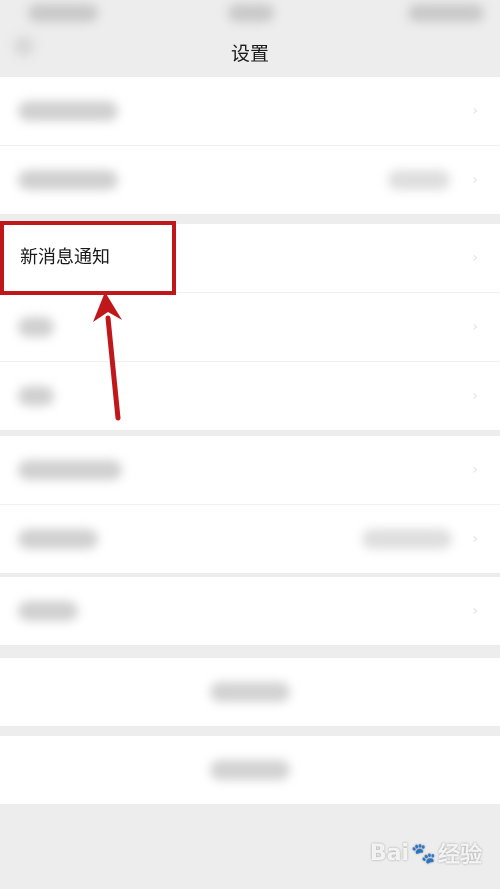 This screenshot has height=889, width=500. I want to click on settings-row-plugins: ›, so click(250, 611).